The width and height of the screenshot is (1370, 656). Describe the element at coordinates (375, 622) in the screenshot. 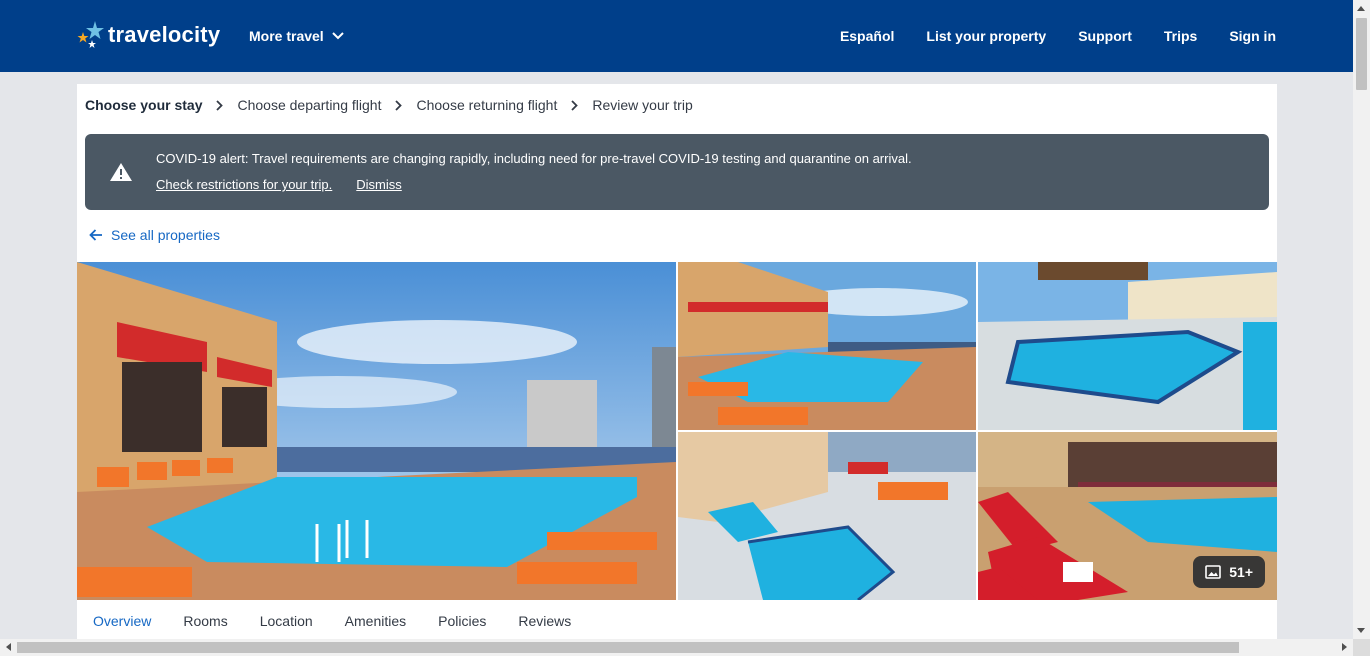

I see `tab-amenities: Amenities` at that location.